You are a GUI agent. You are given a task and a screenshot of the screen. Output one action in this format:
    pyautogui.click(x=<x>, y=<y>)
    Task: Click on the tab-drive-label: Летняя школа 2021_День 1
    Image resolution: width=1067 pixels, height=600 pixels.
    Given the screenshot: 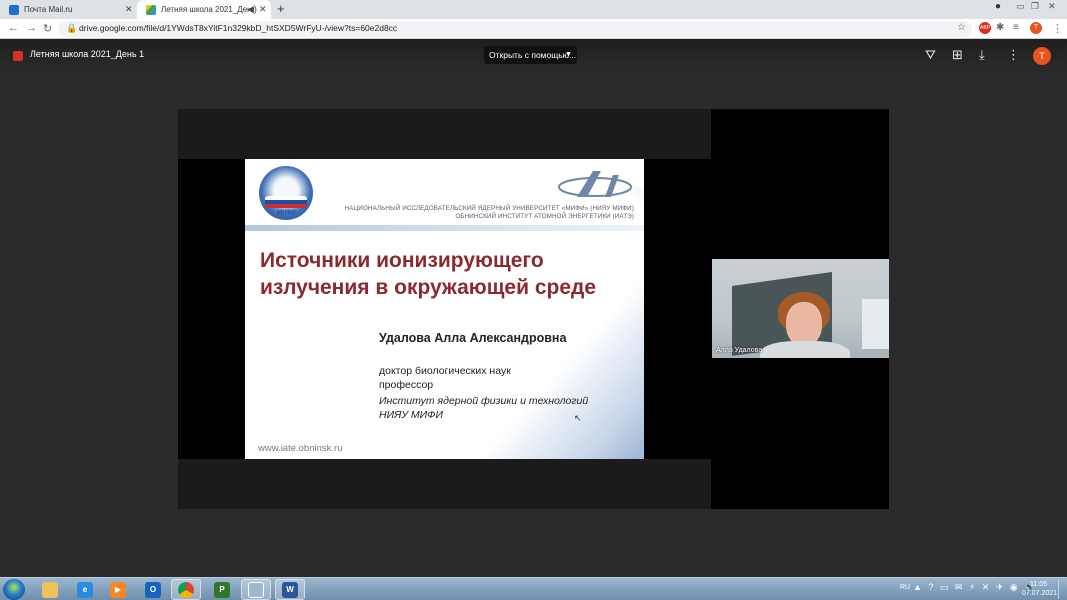 What is the action you would take?
    pyautogui.click(x=205, y=9)
    